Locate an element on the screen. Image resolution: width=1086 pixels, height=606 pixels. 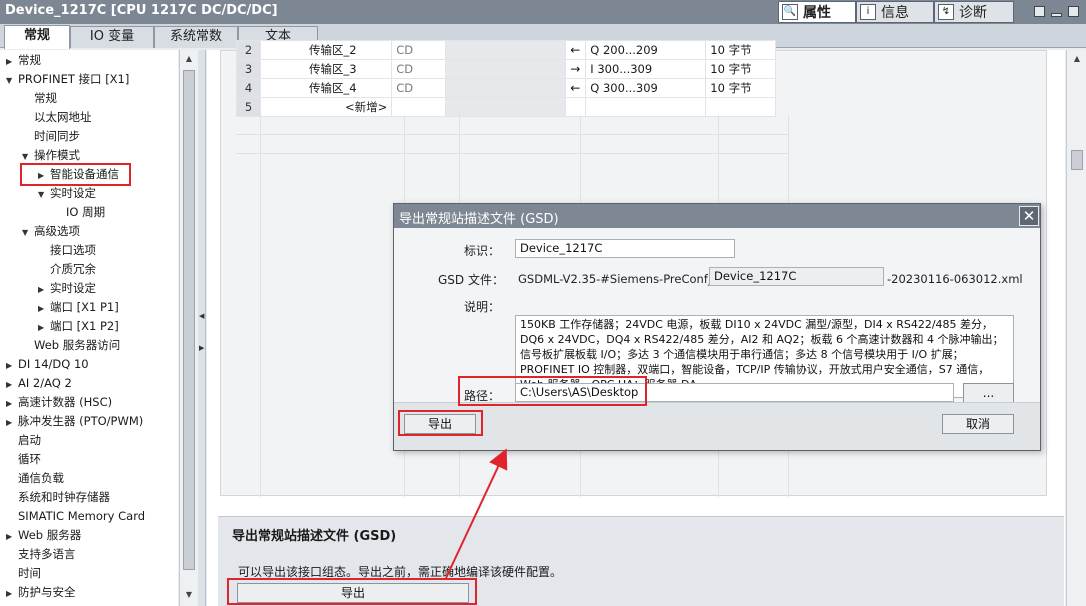
tab-properties: 🔍 属性 is located at coordinates (817, 12).